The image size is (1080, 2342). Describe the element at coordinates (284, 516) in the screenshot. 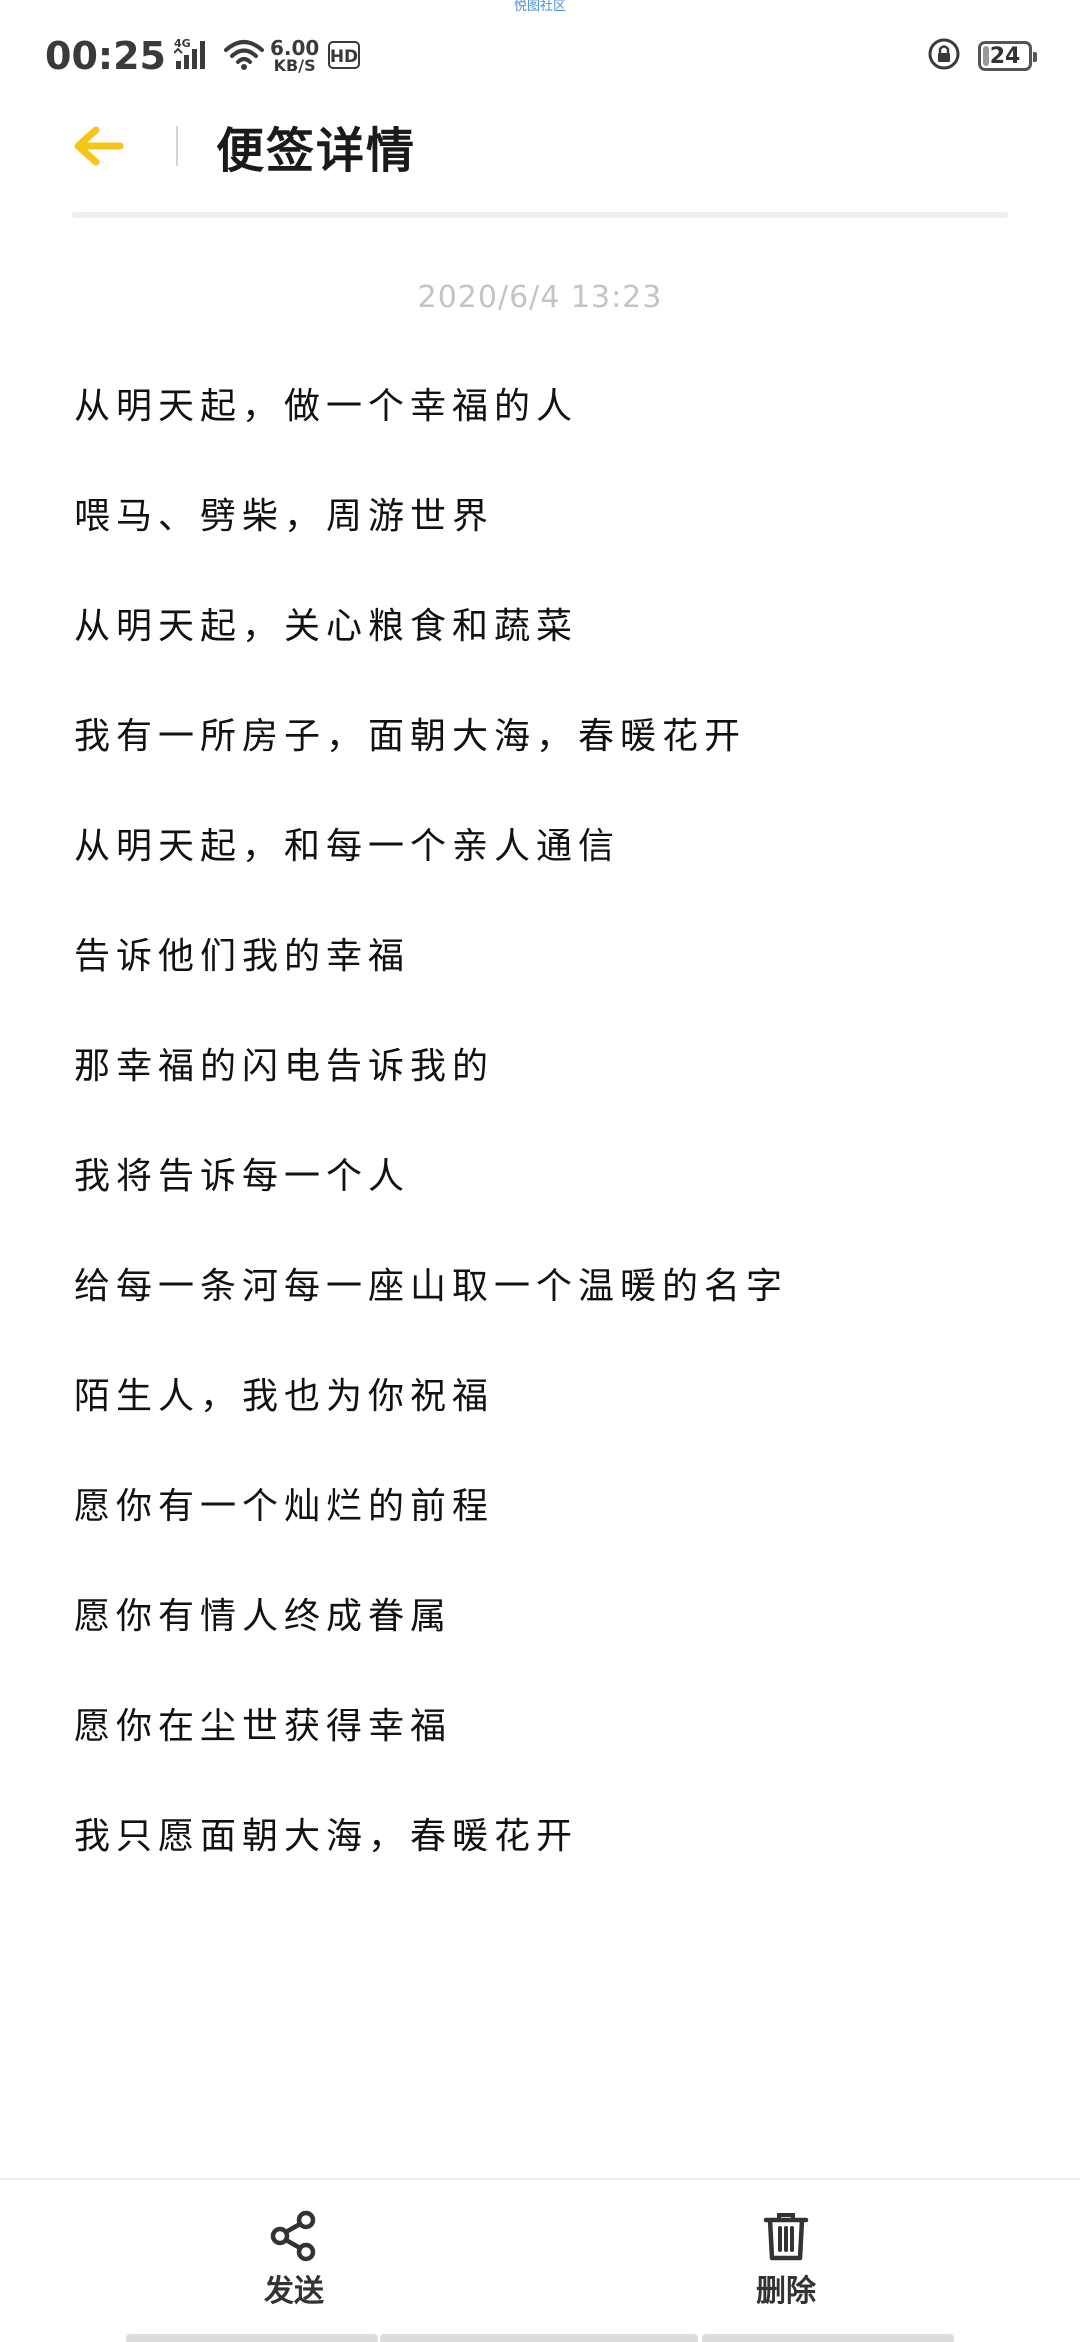

I see `note-line: 喂马、劈柴，周游世界` at that location.